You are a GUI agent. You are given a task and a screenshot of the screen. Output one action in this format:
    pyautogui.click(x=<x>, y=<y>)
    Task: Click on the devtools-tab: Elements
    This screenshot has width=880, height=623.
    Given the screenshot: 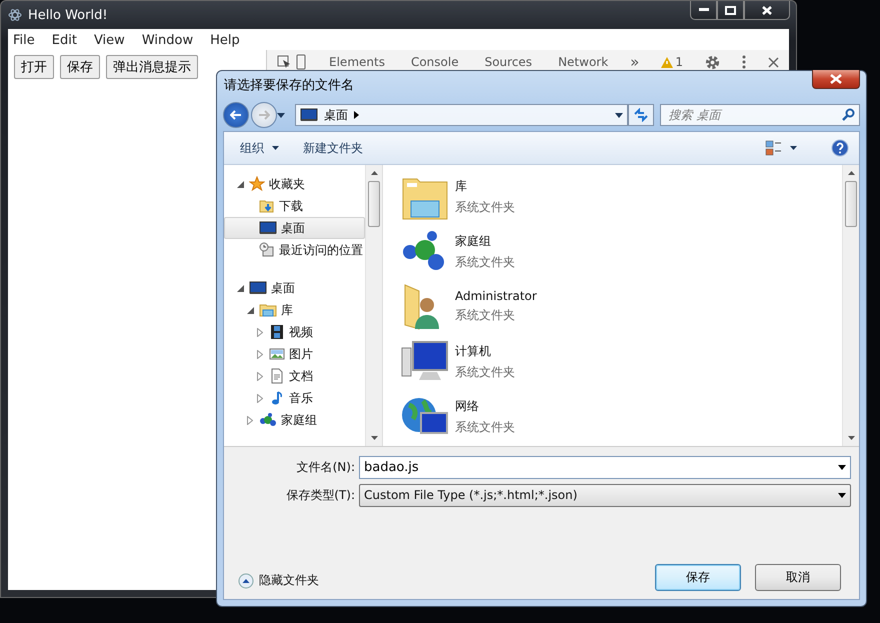 What is the action you would take?
    pyautogui.click(x=357, y=62)
    